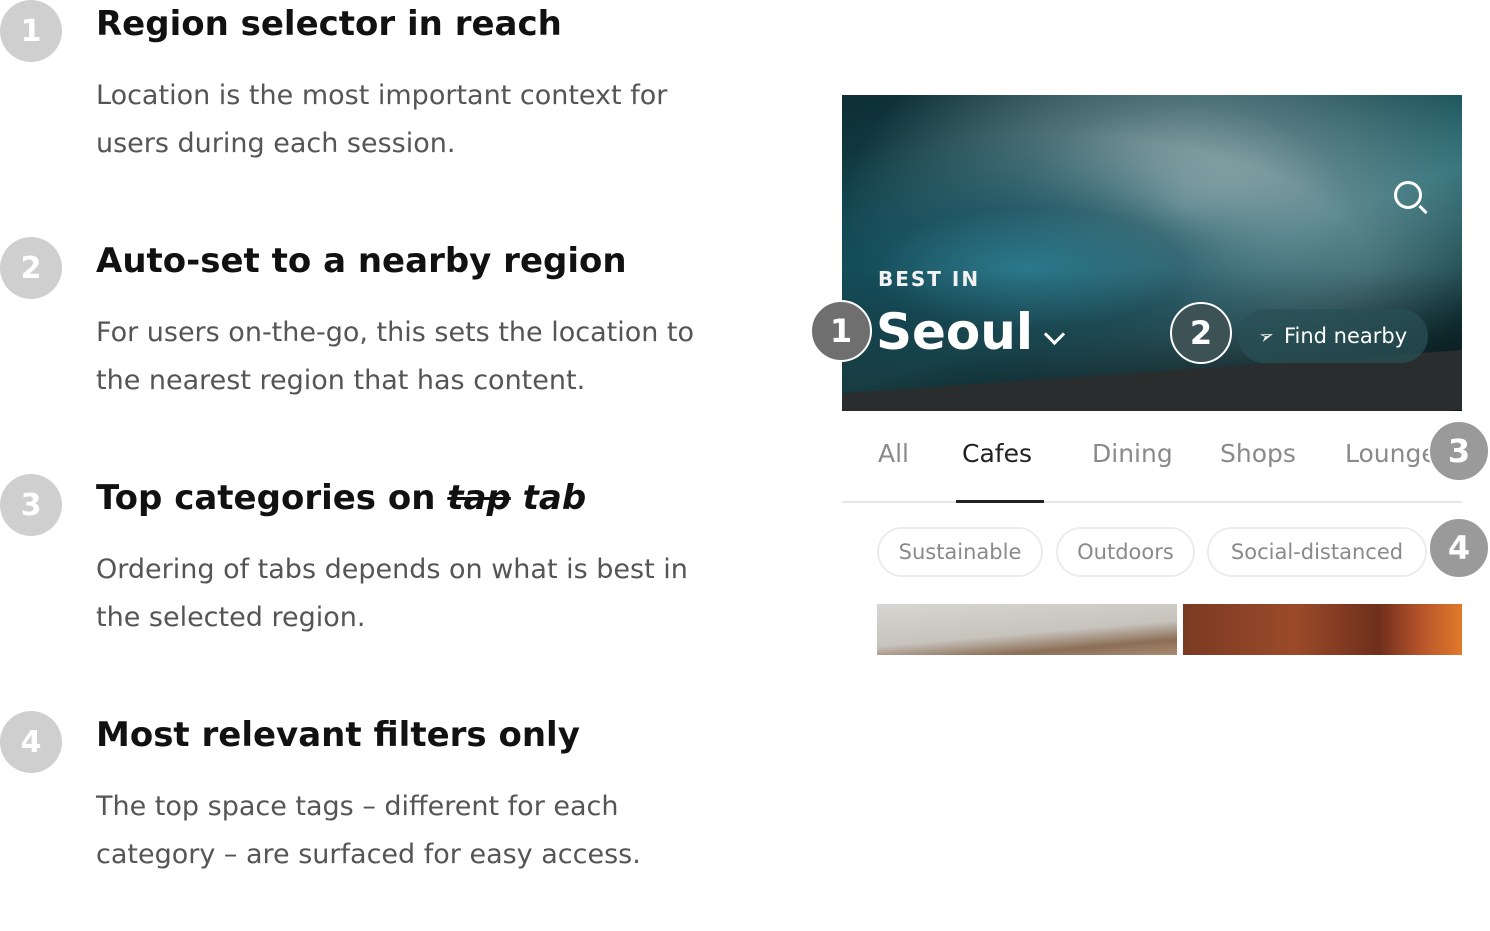 The height and width of the screenshot is (931, 1490). Describe the element at coordinates (1345, 336) in the screenshot. I see `find-nearby-label: Find nearby` at that location.